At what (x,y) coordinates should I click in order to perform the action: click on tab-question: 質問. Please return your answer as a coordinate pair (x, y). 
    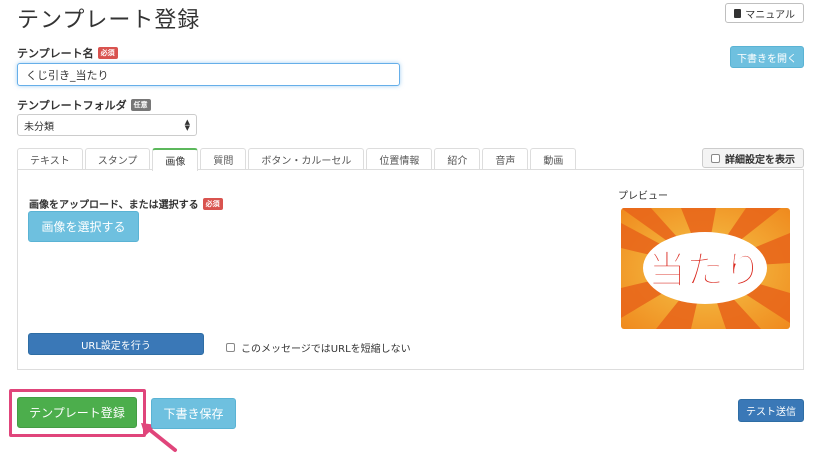
    Looking at the image, I should click on (223, 159).